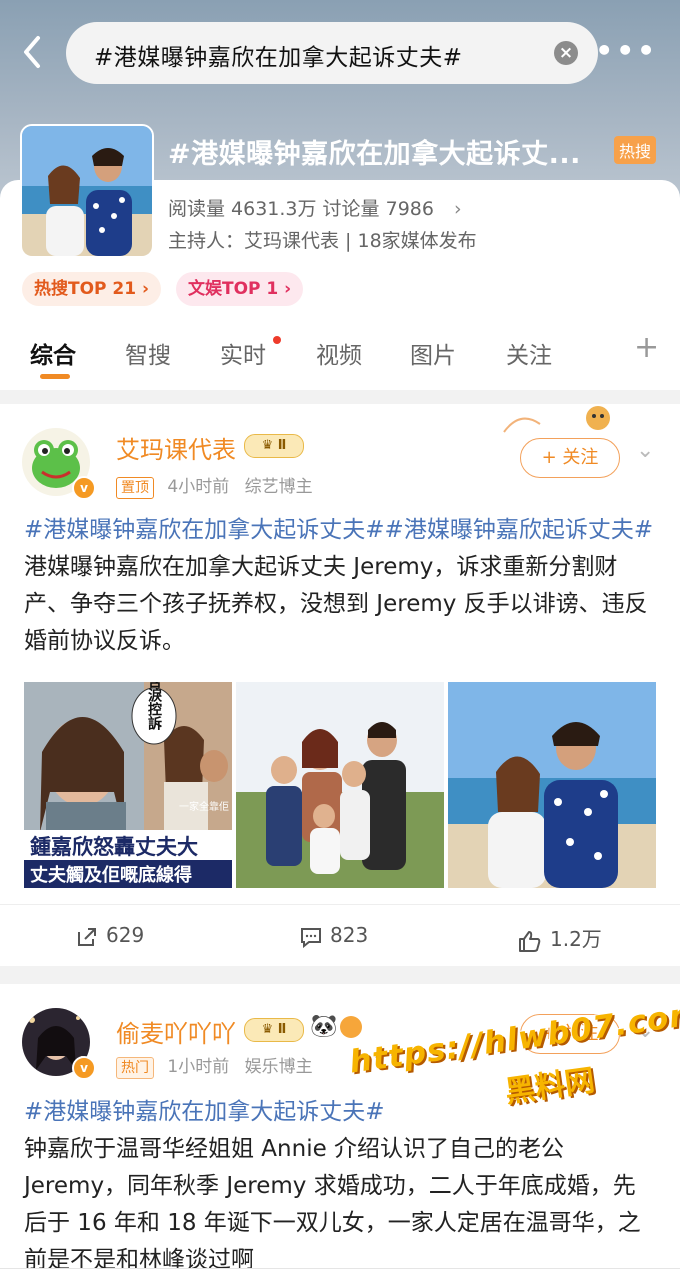 This screenshot has height=1281, width=680. What do you see at coordinates (457, 209) in the screenshot?
I see `chevron-right-icon: ›` at bounding box center [457, 209].